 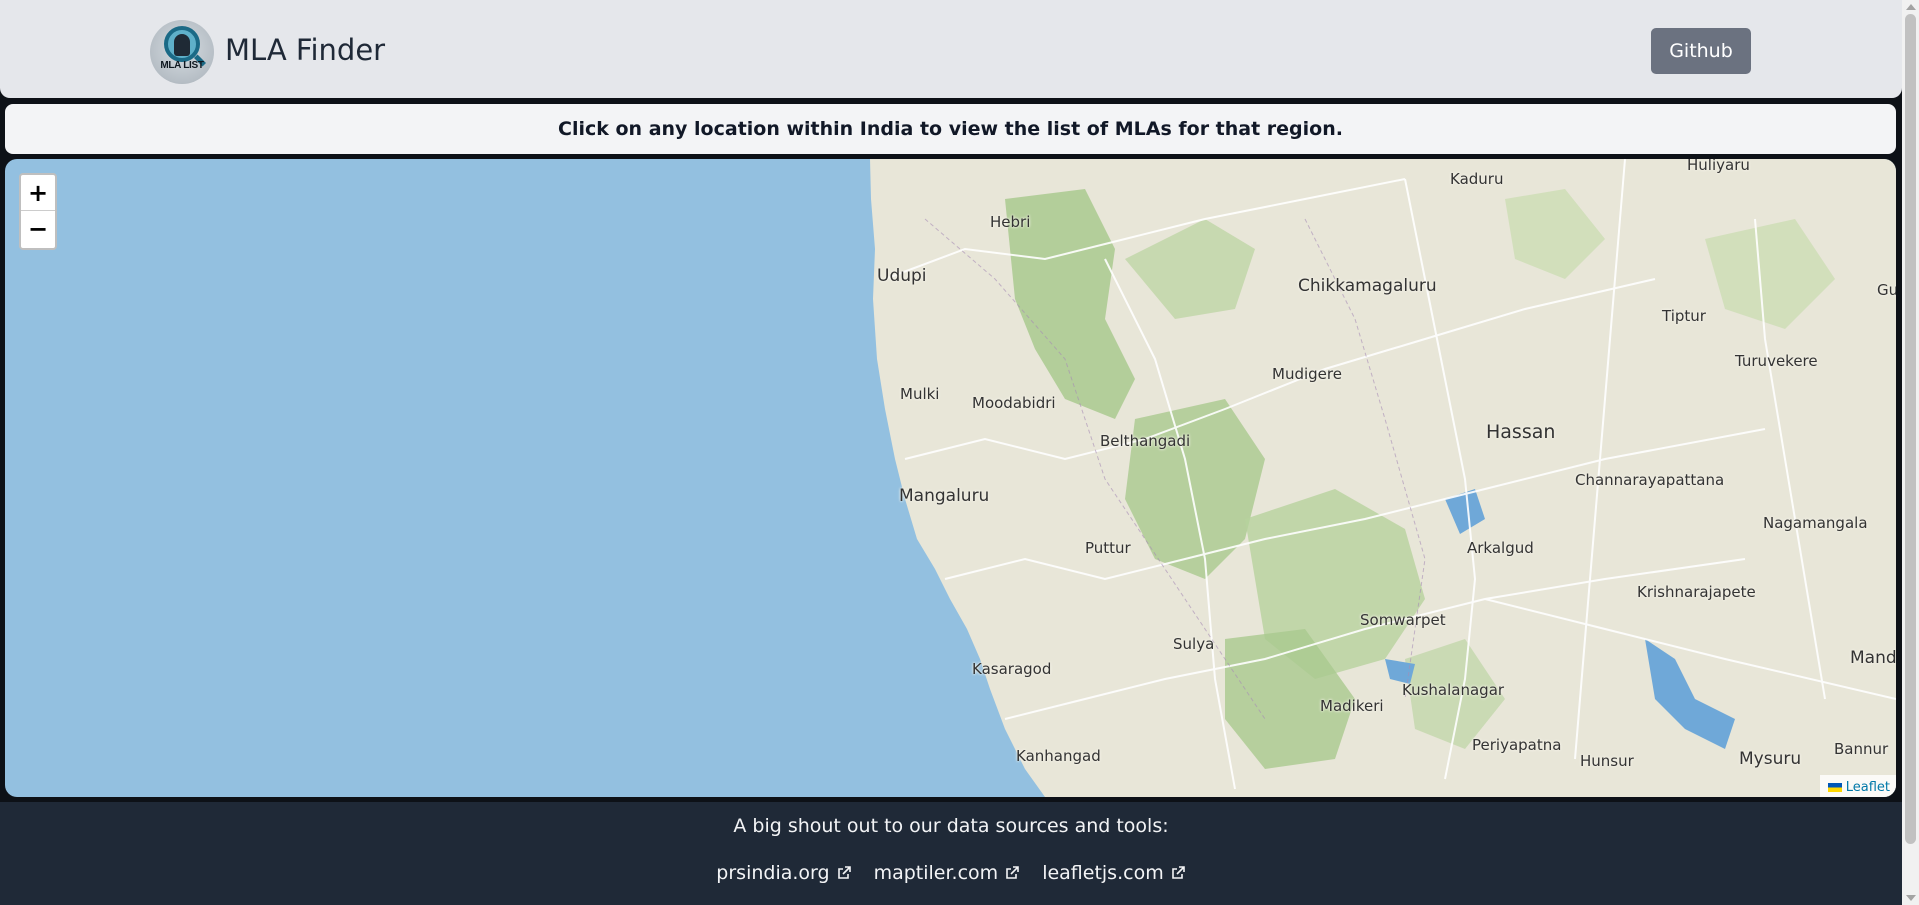 I want to click on footer-link-leafletjs: leafletjs.com, so click(x=1114, y=873).